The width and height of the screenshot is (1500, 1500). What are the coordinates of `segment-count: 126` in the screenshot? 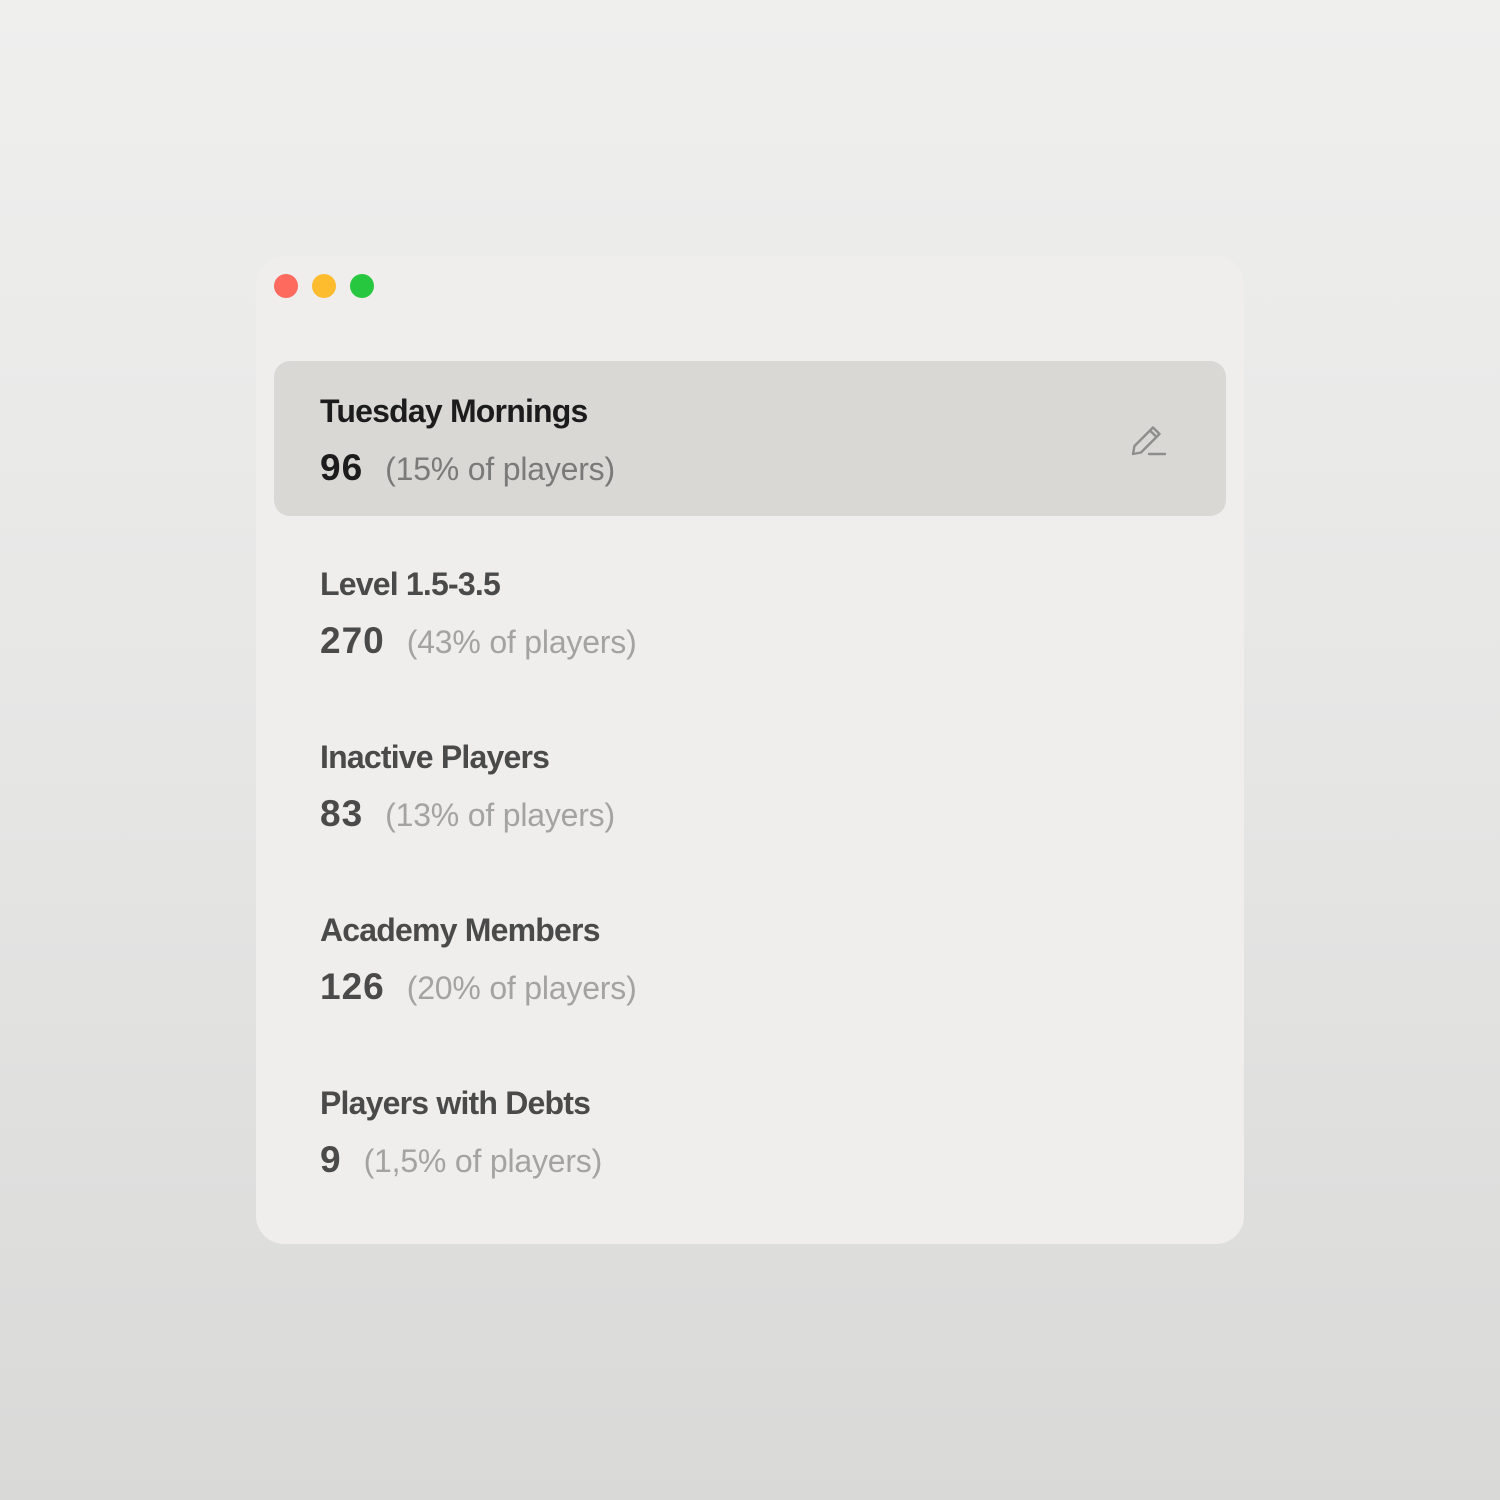 It's located at (352, 986).